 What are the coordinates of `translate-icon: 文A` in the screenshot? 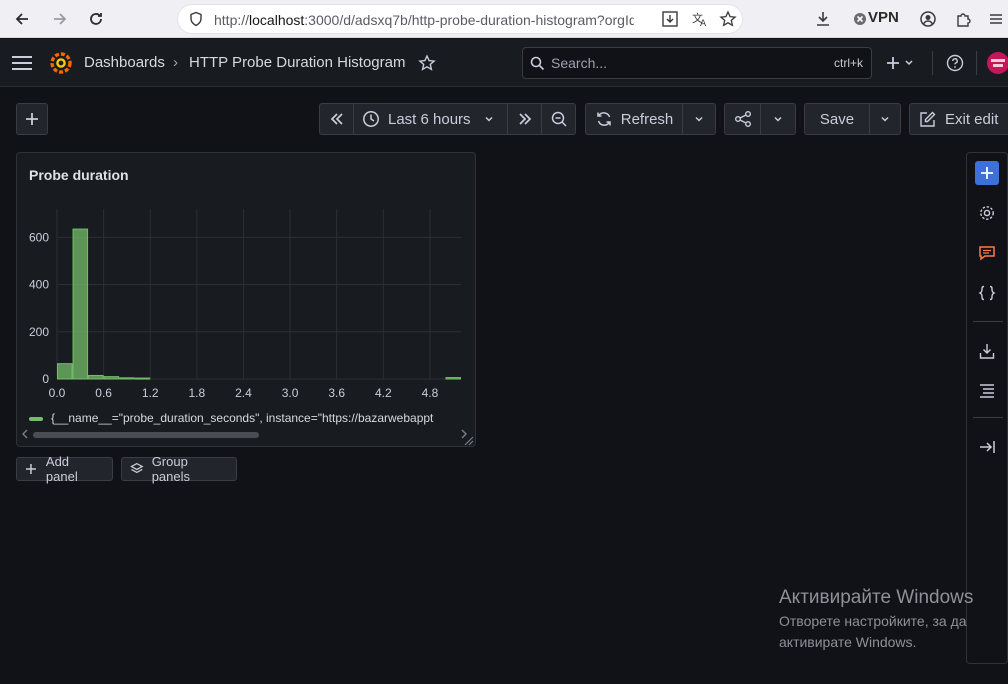 It's located at (700, 19).